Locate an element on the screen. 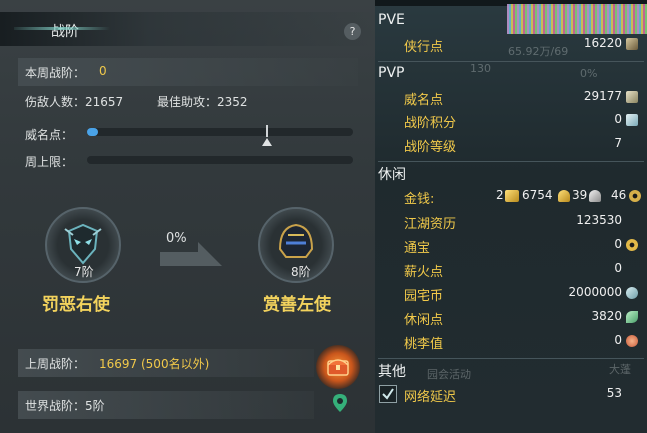 The width and height of the screenshot is (647, 433). stat-row-rank-points: 战阶积分 0 is located at coordinates (511, 120).